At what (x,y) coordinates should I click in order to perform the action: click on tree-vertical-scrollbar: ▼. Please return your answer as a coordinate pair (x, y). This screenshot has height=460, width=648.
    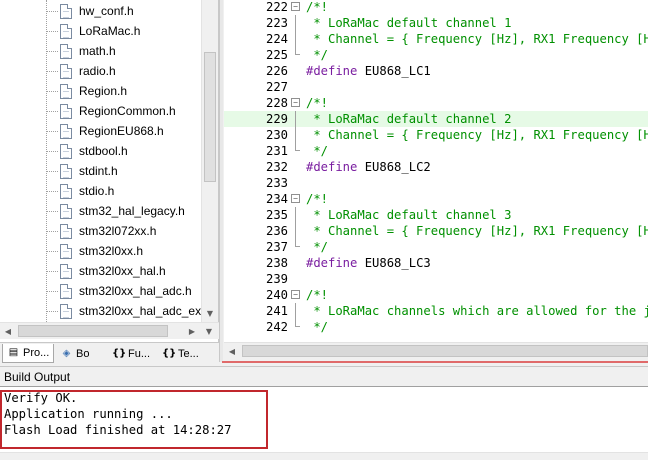
    Looking at the image, I should click on (209, 161).